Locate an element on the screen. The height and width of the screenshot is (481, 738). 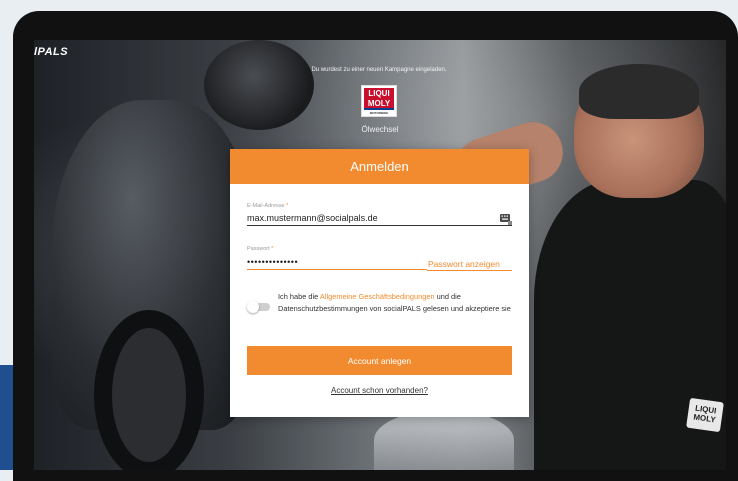
password-field is located at coordinates (337, 262).